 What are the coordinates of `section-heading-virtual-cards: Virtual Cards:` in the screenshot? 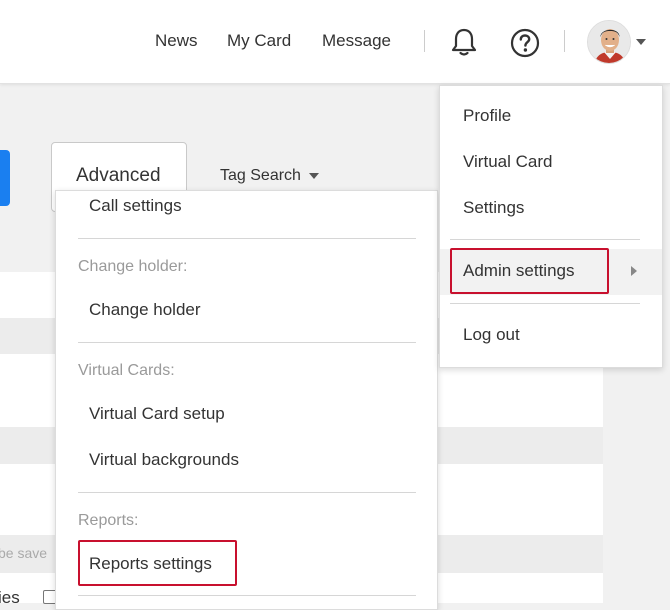 It's located at (126, 370).